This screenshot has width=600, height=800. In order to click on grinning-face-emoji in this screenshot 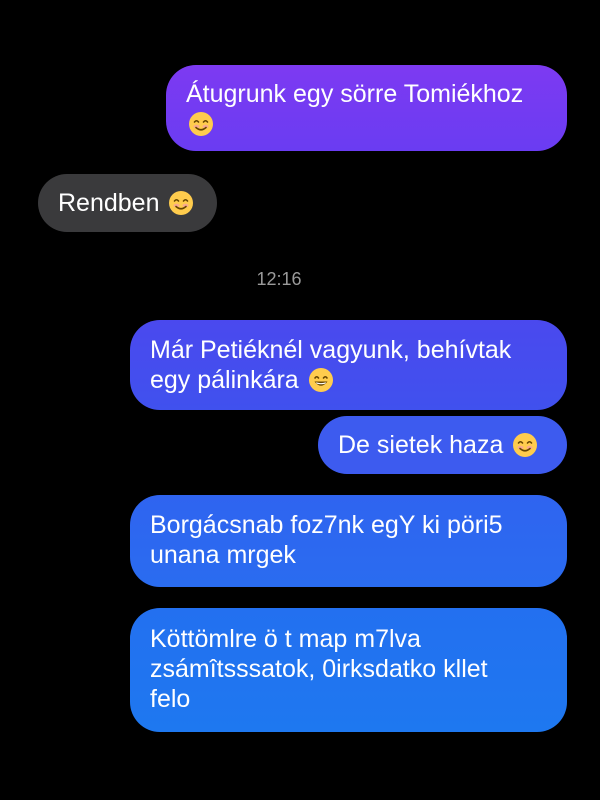, I will do `click(321, 380)`.